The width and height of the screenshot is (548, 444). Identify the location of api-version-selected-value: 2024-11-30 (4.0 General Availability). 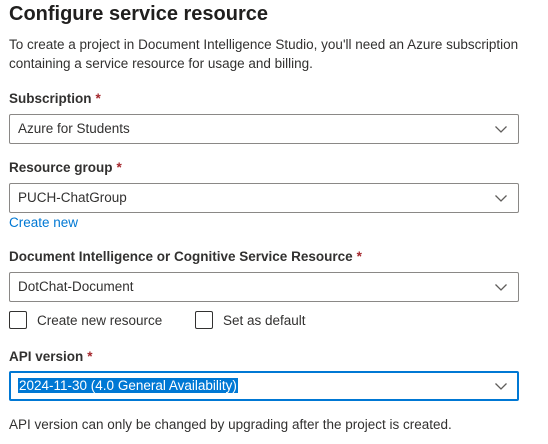
(128, 385).